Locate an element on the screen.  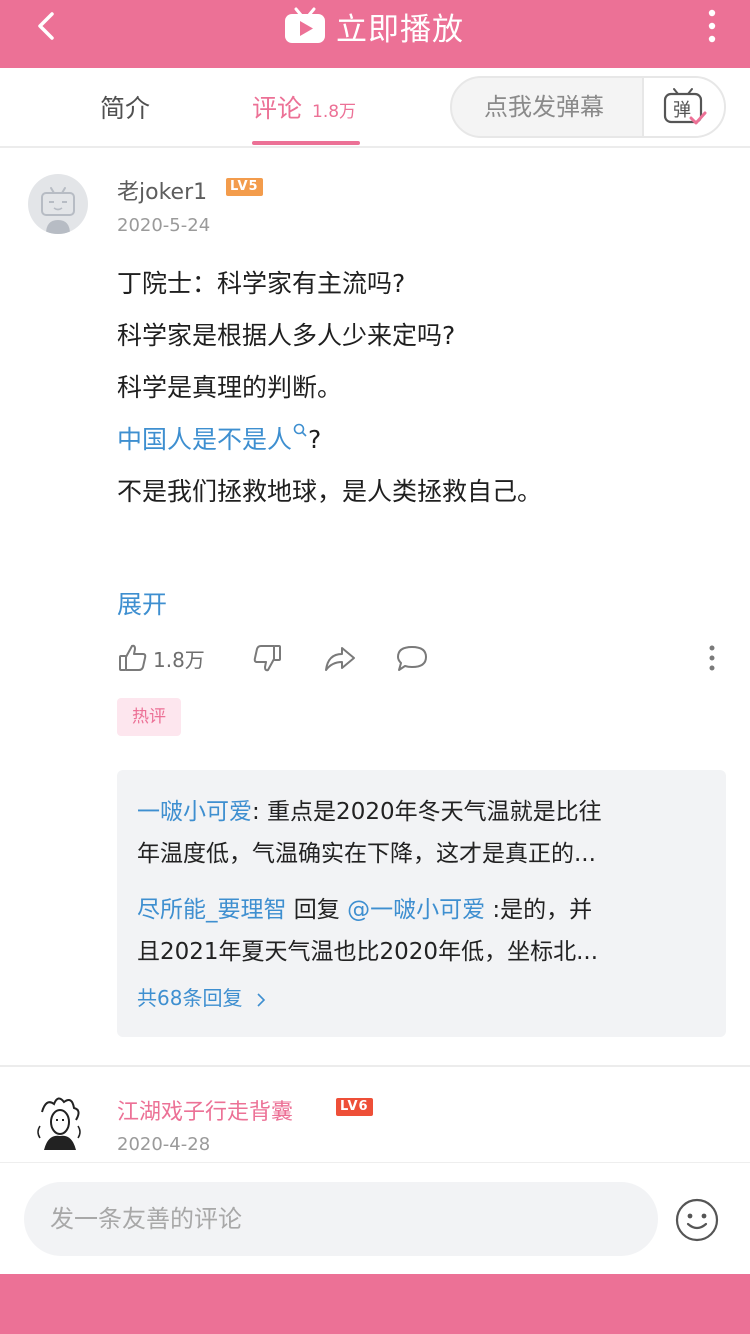
comment-username: 江湖戏子行走背囊 is located at coordinates (205, 1110).